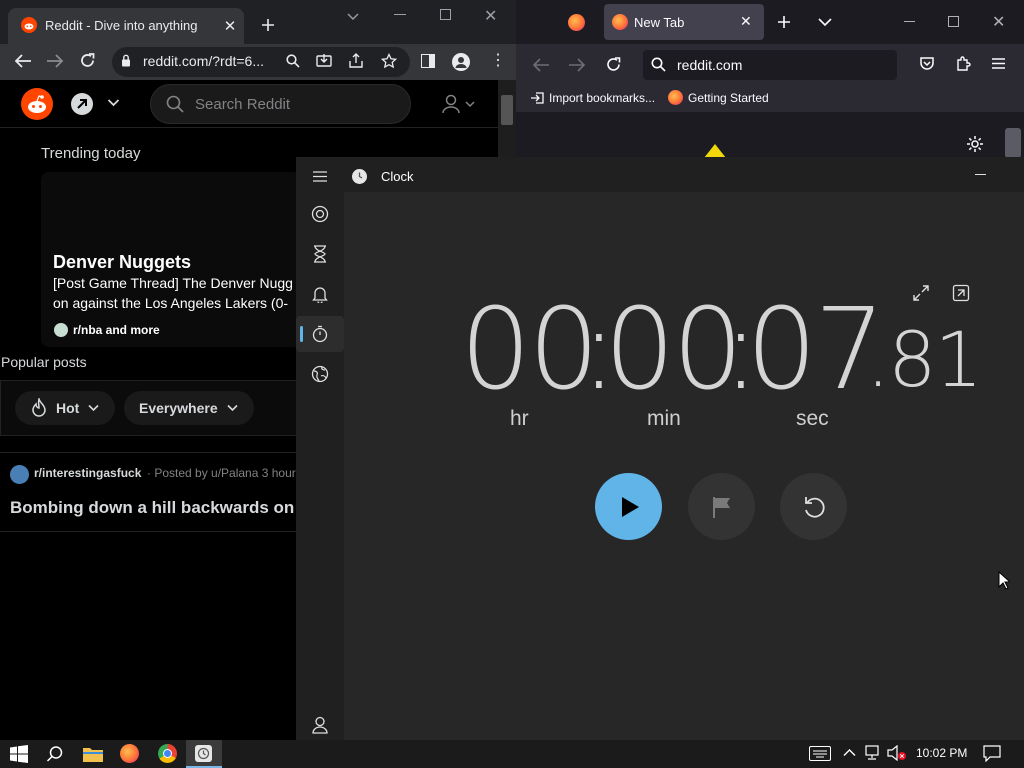 The image size is (1024, 768). What do you see at coordinates (613, 64) in the screenshot?
I see `firefox-reload-icon` at bounding box center [613, 64].